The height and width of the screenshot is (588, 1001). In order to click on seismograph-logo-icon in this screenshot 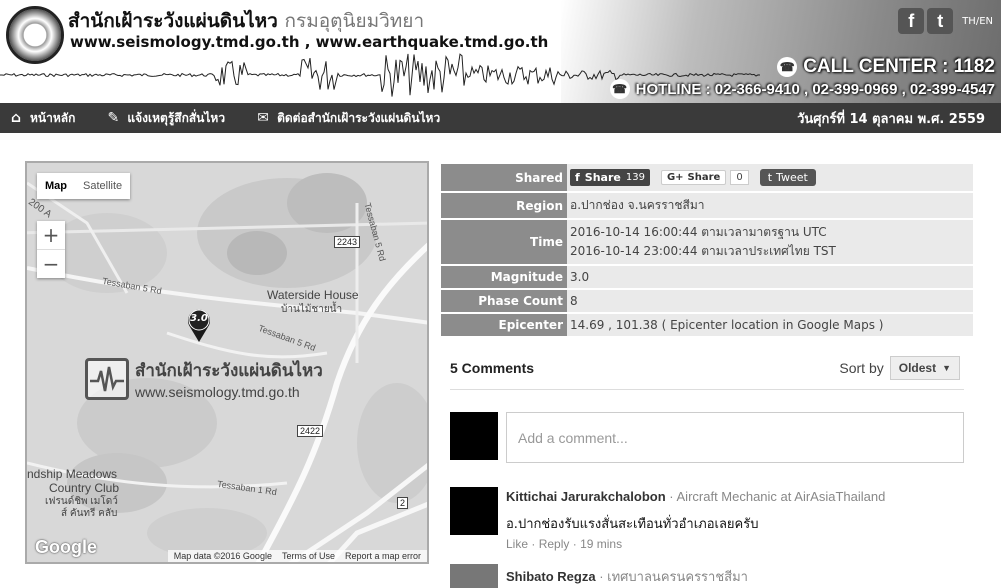, I will do `click(107, 378)`.